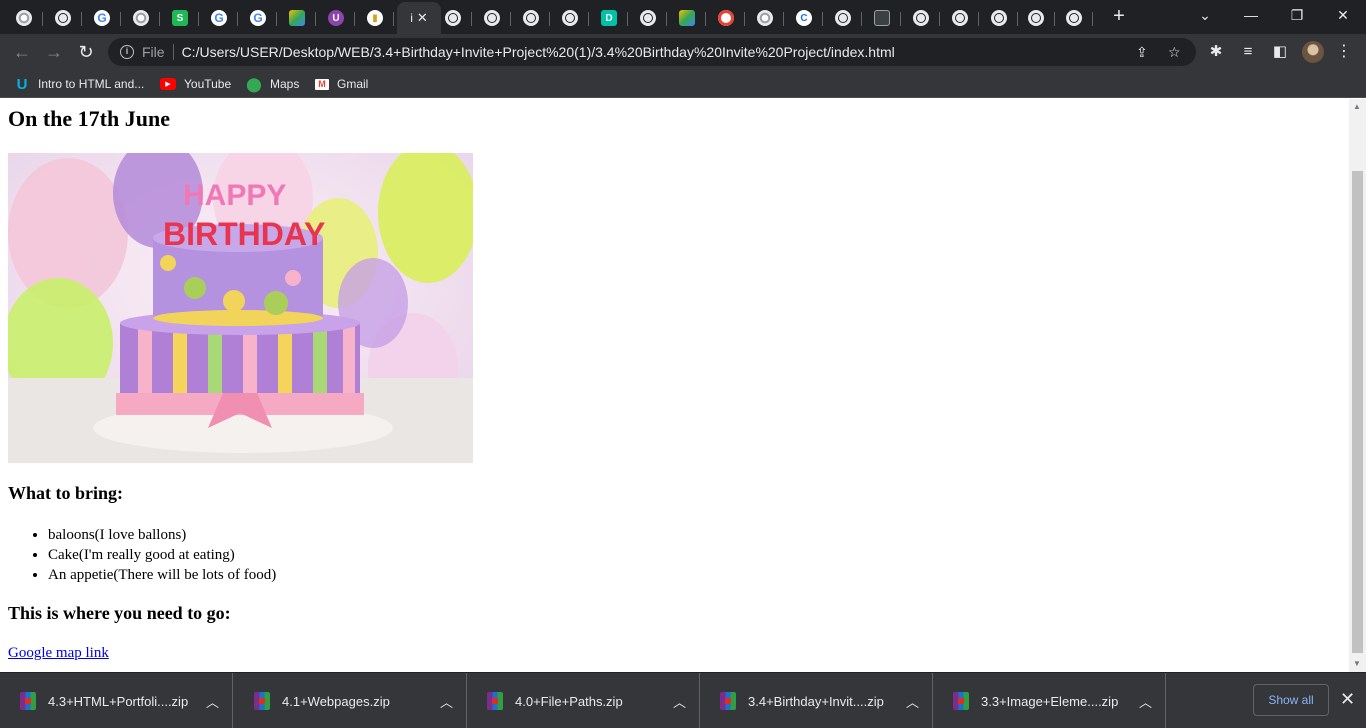  Describe the element at coordinates (1280, 52) in the screenshot. I see `side-panel-icon: ◧` at that location.